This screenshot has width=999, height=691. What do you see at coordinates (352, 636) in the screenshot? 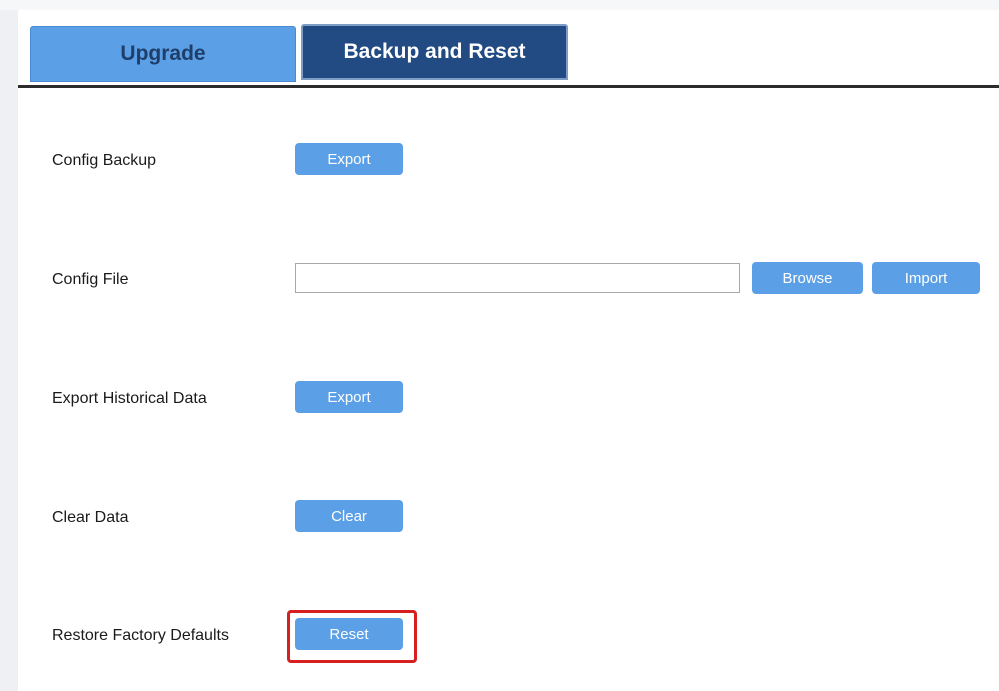
I see `reset-highlight-box` at bounding box center [352, 636].